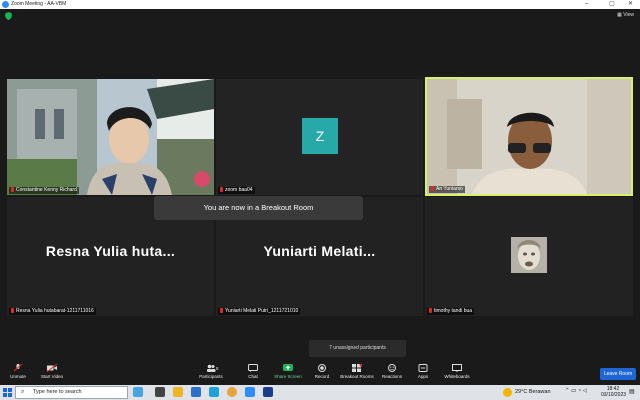  Describe the element at coordinates (320, 16) in the screenshot. I see `meeting-topbar` at that location.